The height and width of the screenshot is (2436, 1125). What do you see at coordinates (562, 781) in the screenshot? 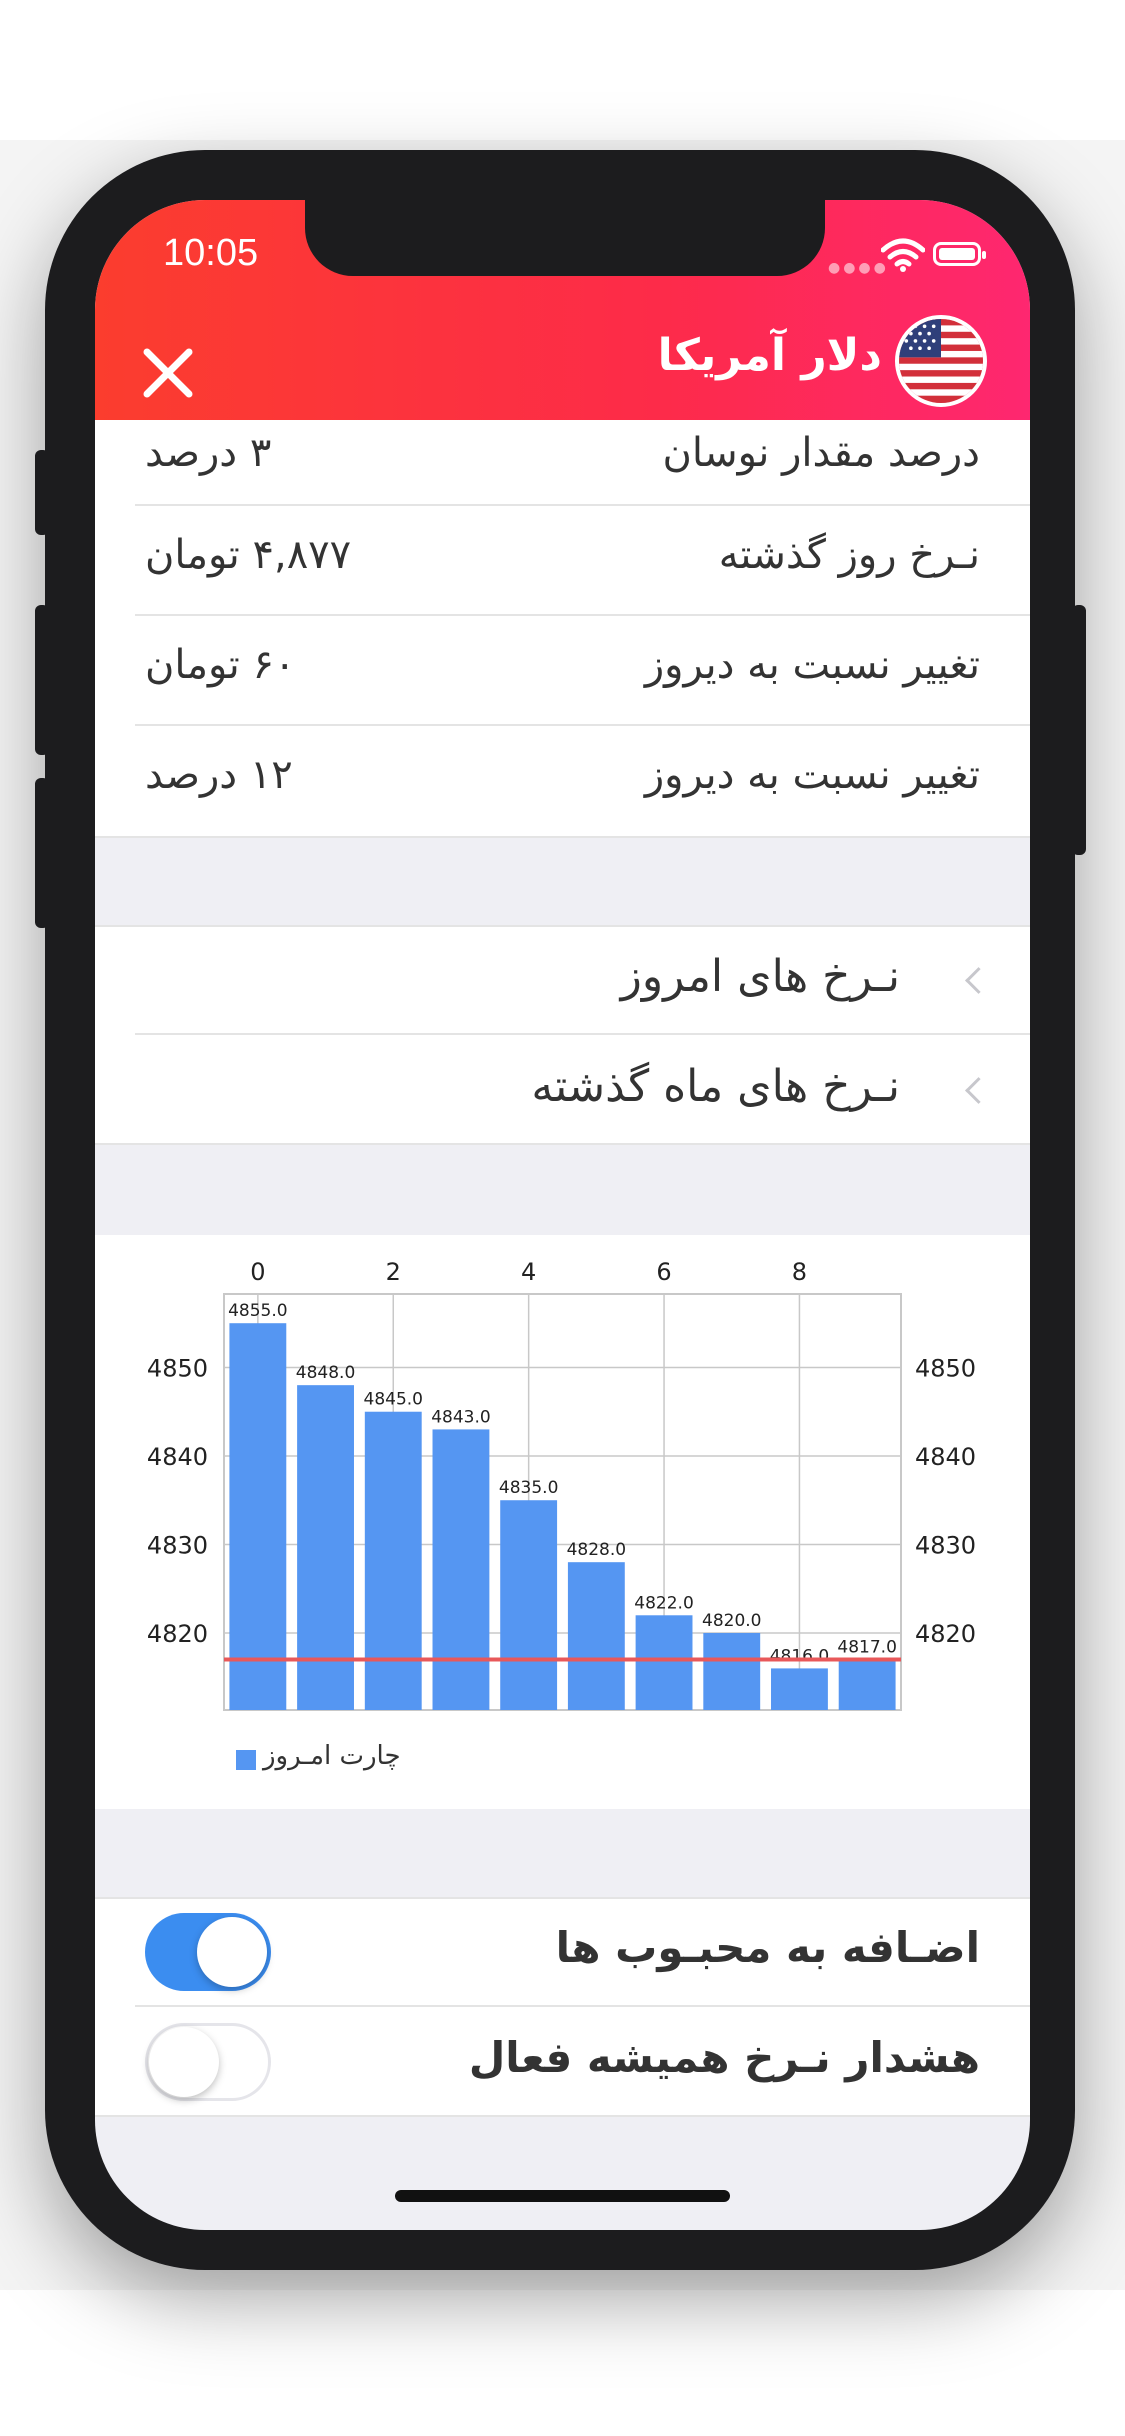
I see `info-row: تغییر نسبت به دیروز ۱۲ درصد` at bounding box center [562, 781].